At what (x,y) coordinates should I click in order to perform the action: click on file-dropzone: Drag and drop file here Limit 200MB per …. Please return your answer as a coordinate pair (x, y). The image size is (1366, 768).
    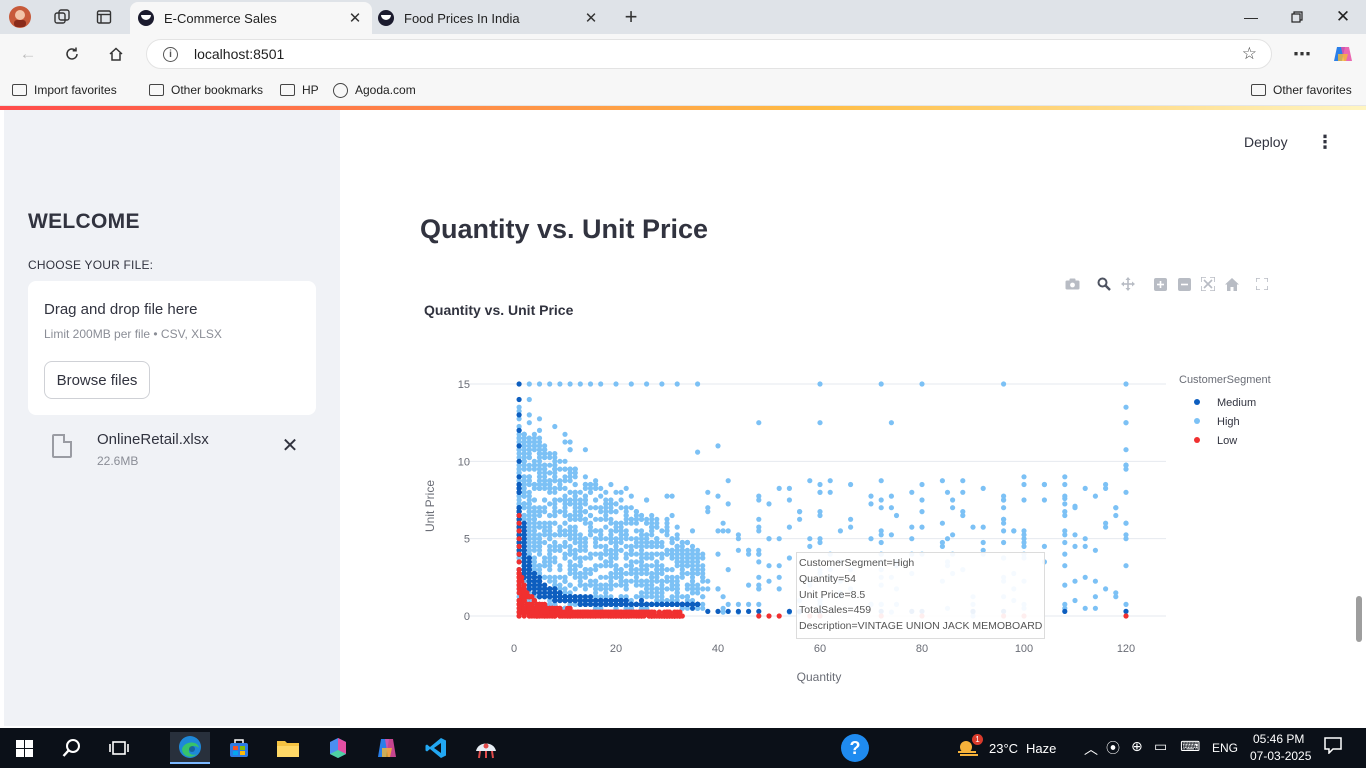
    Looking at the image, I should click on (172, 348).